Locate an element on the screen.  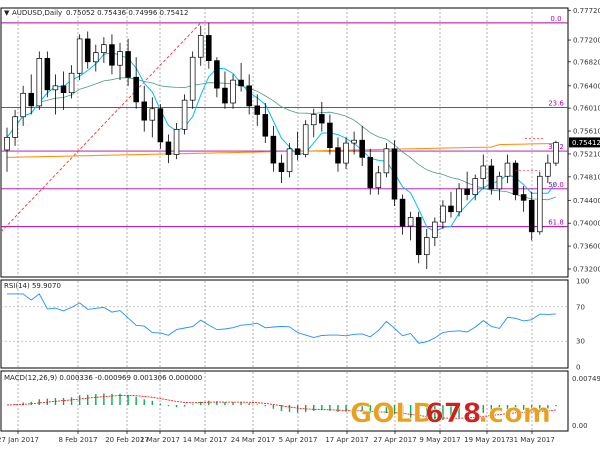
rsi-tick-label: 30 is located at coordinates (580, 342).